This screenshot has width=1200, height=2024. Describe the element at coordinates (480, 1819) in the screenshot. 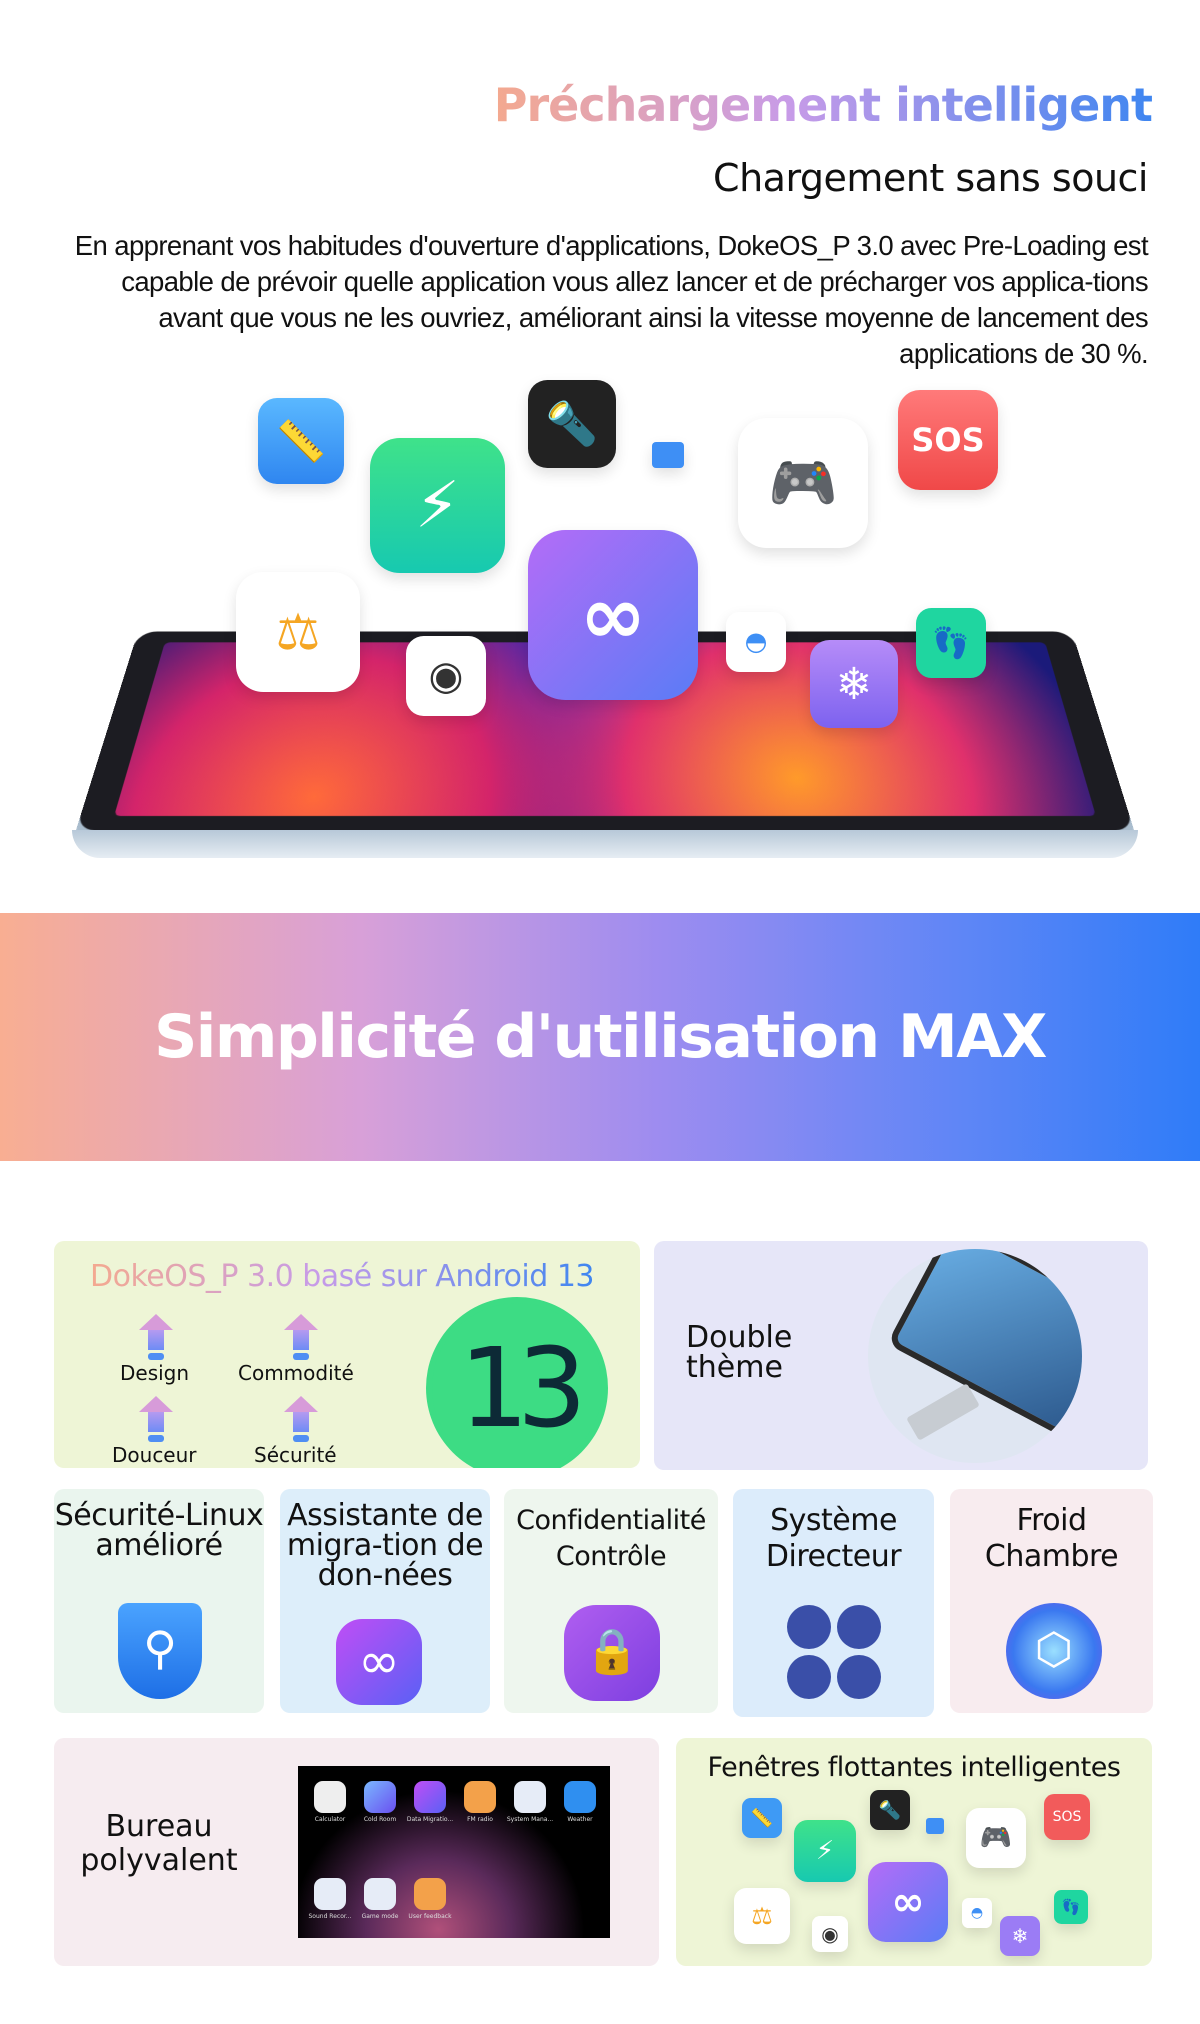

I see `app-label: FM radio` at that location.